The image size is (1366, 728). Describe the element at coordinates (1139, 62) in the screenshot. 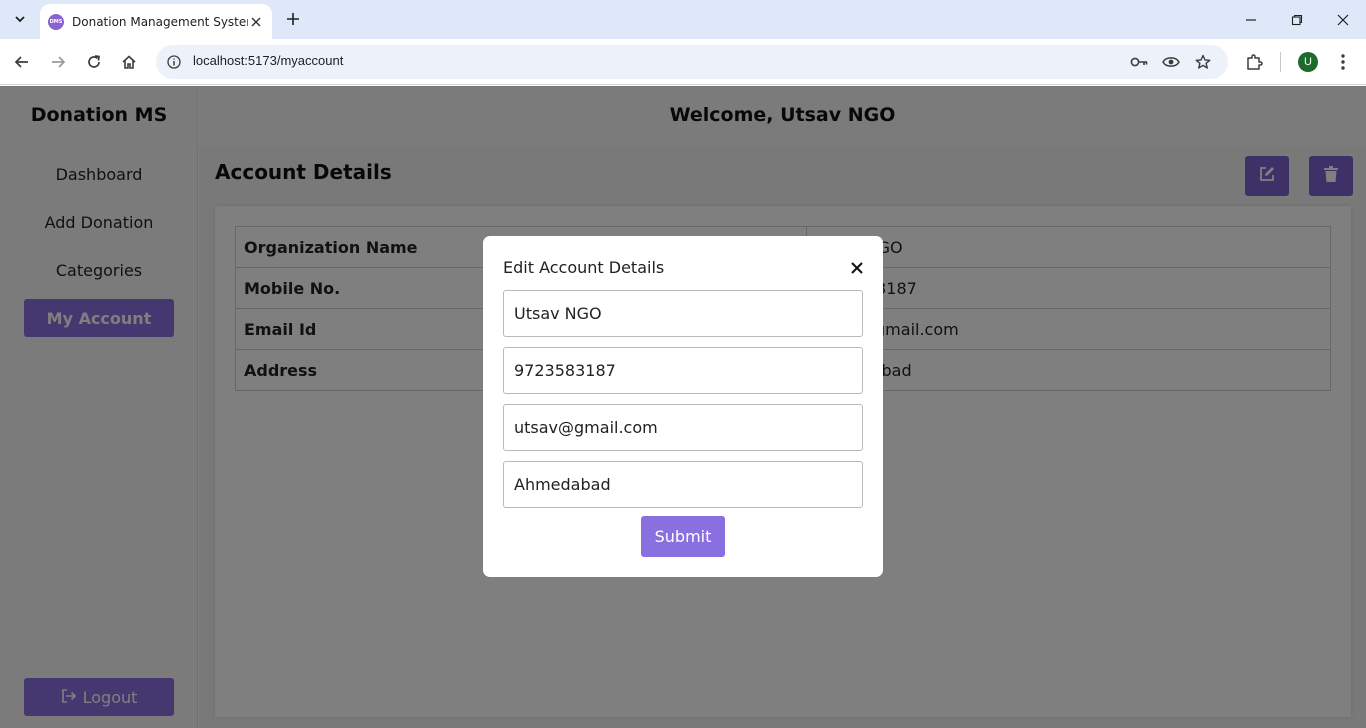

I see `password-key-icon` at that location.